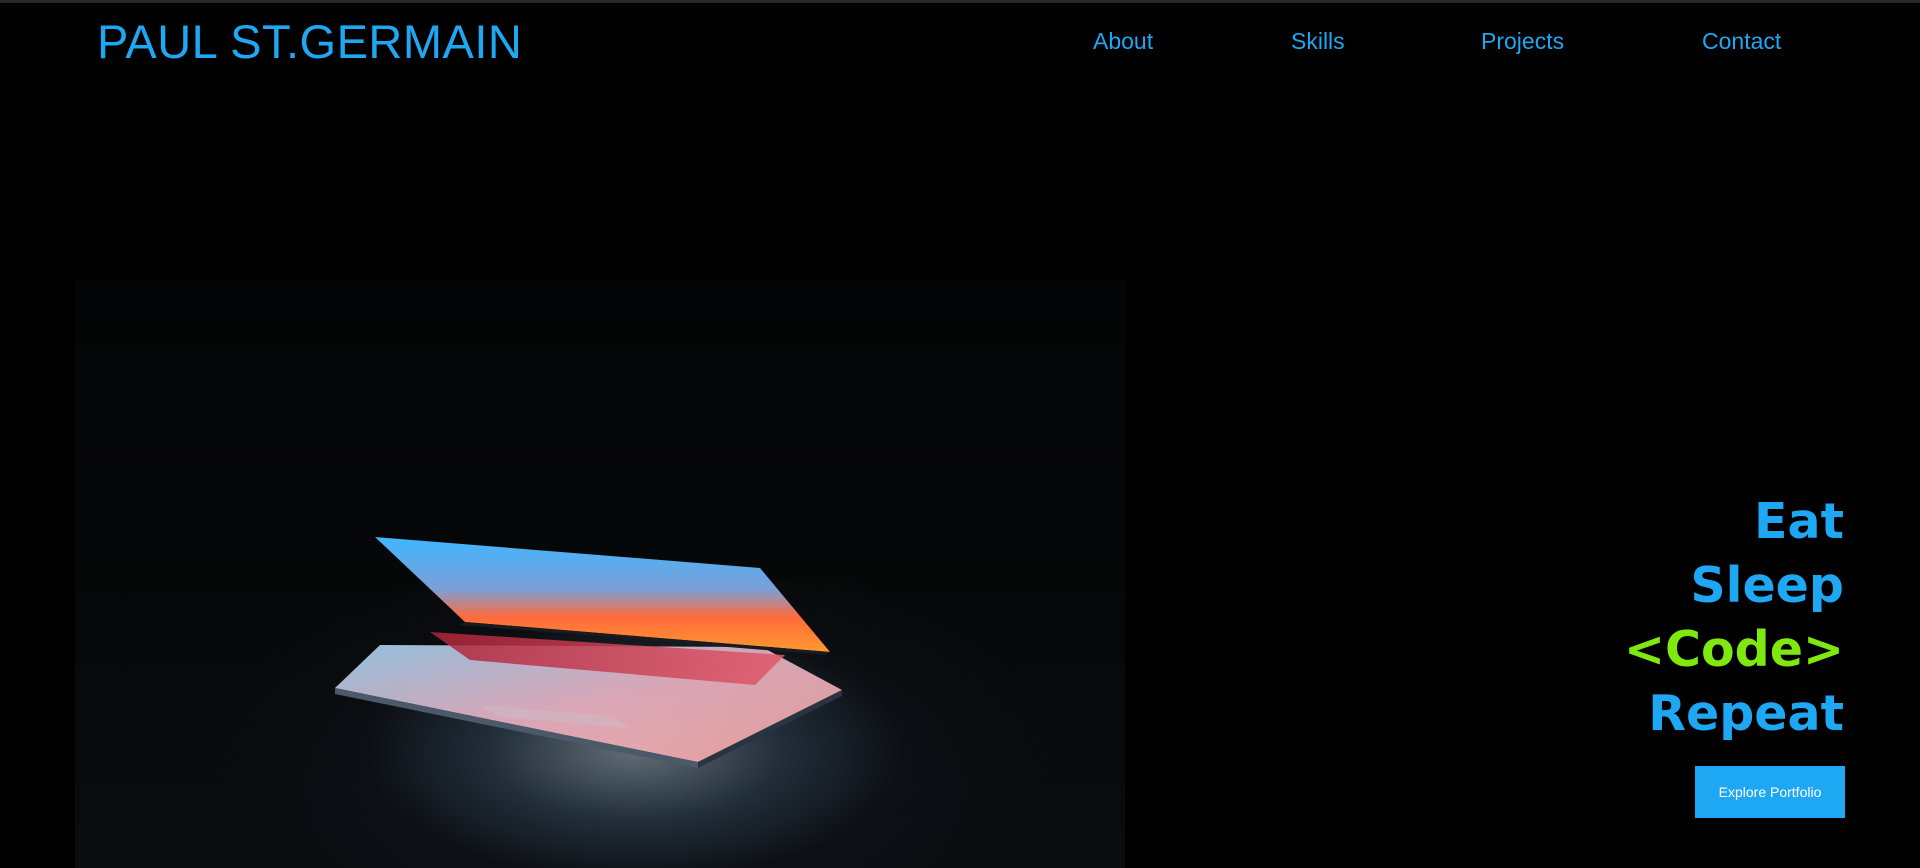 This screenshot has height=868, width=1920. Describe the element at coordinates (960, 1) in the screenshot. I see `top-border` at that location.